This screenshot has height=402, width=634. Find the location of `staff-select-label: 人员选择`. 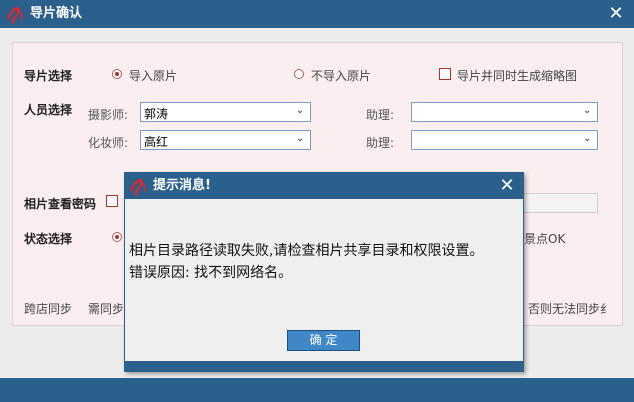

staff-select-label: 人员选择 is located at coordinates (48, 110).